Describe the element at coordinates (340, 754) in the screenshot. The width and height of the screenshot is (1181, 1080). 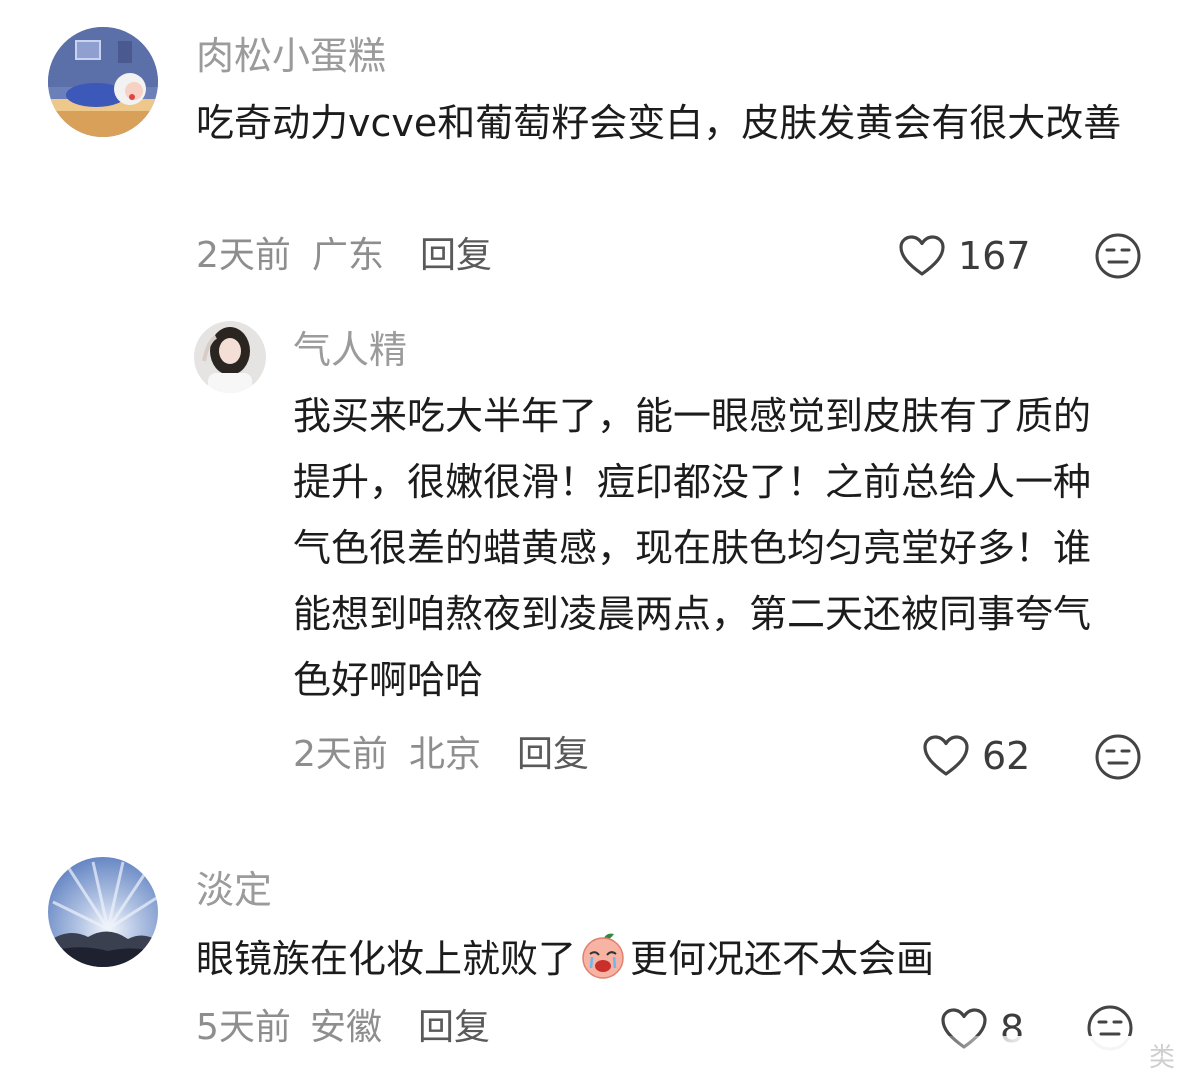
I see `reply-time: 2天前` at that location.